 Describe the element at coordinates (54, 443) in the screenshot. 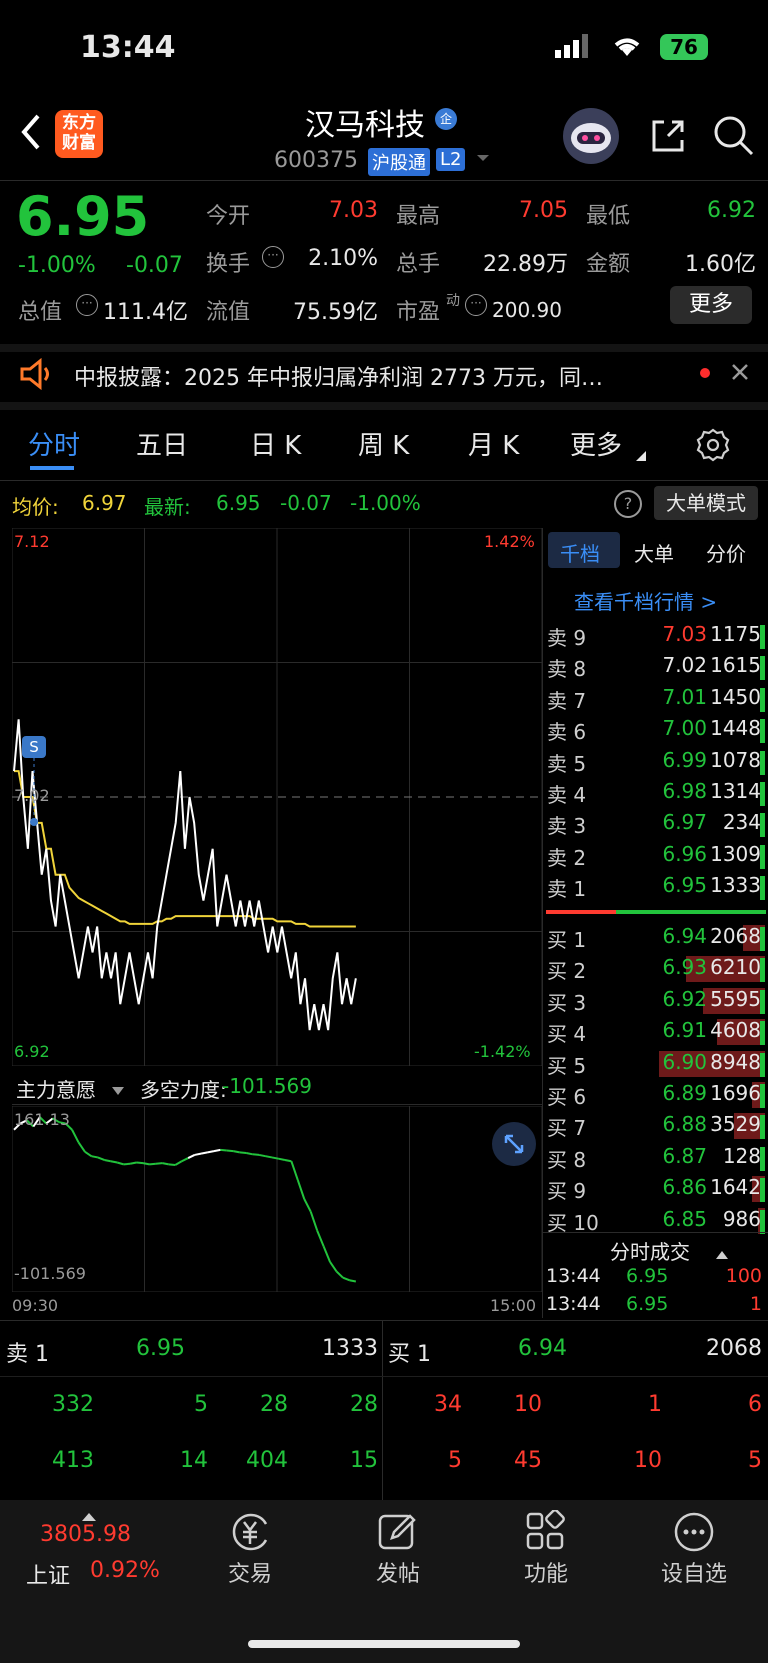

I see `tab-intraday: 分时` at that location.